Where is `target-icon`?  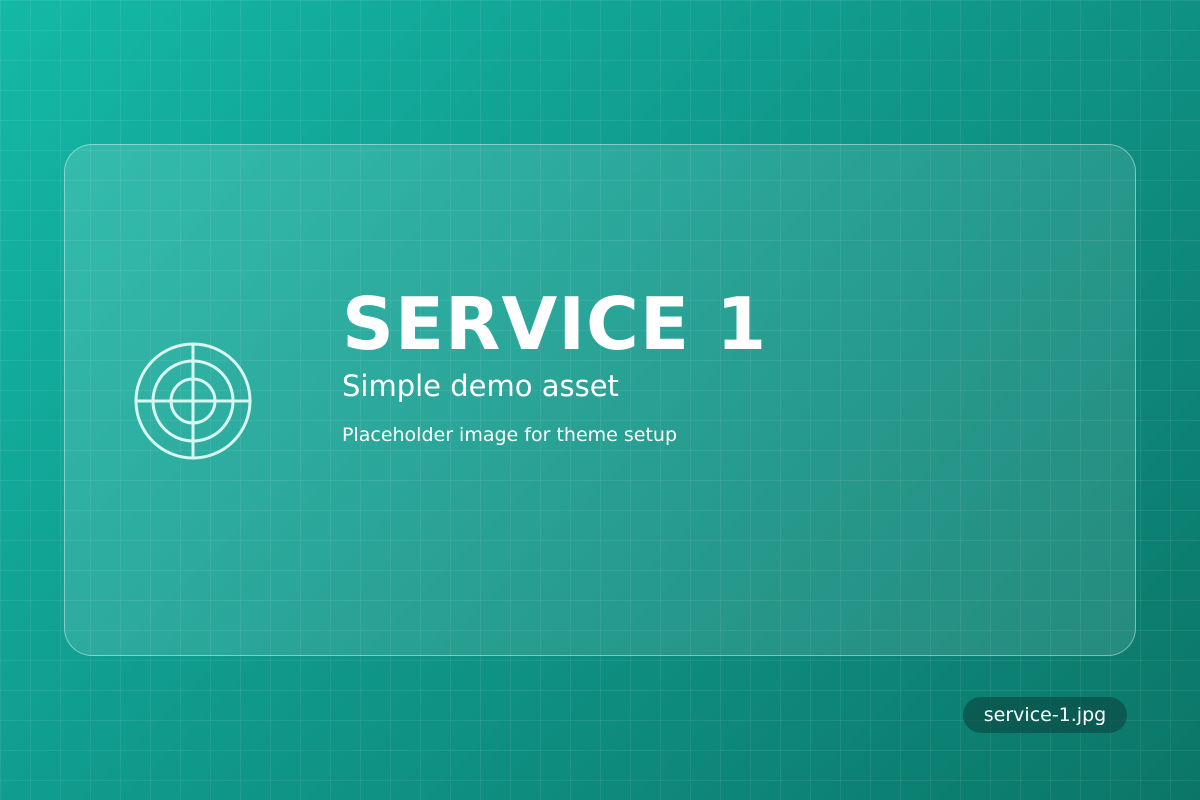 target-icon is located at coordinates (193, 401).